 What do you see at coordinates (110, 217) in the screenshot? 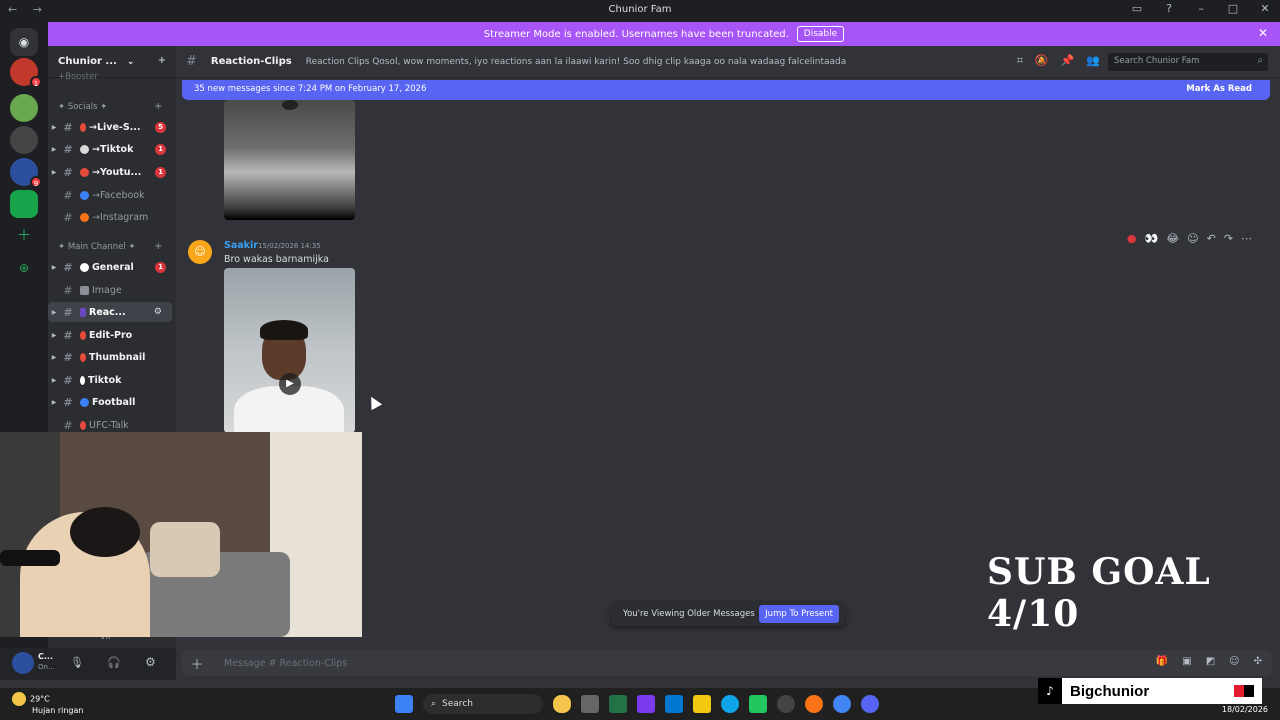
I see `channel-item: # →Instagram` at bounding box center [110, 217].